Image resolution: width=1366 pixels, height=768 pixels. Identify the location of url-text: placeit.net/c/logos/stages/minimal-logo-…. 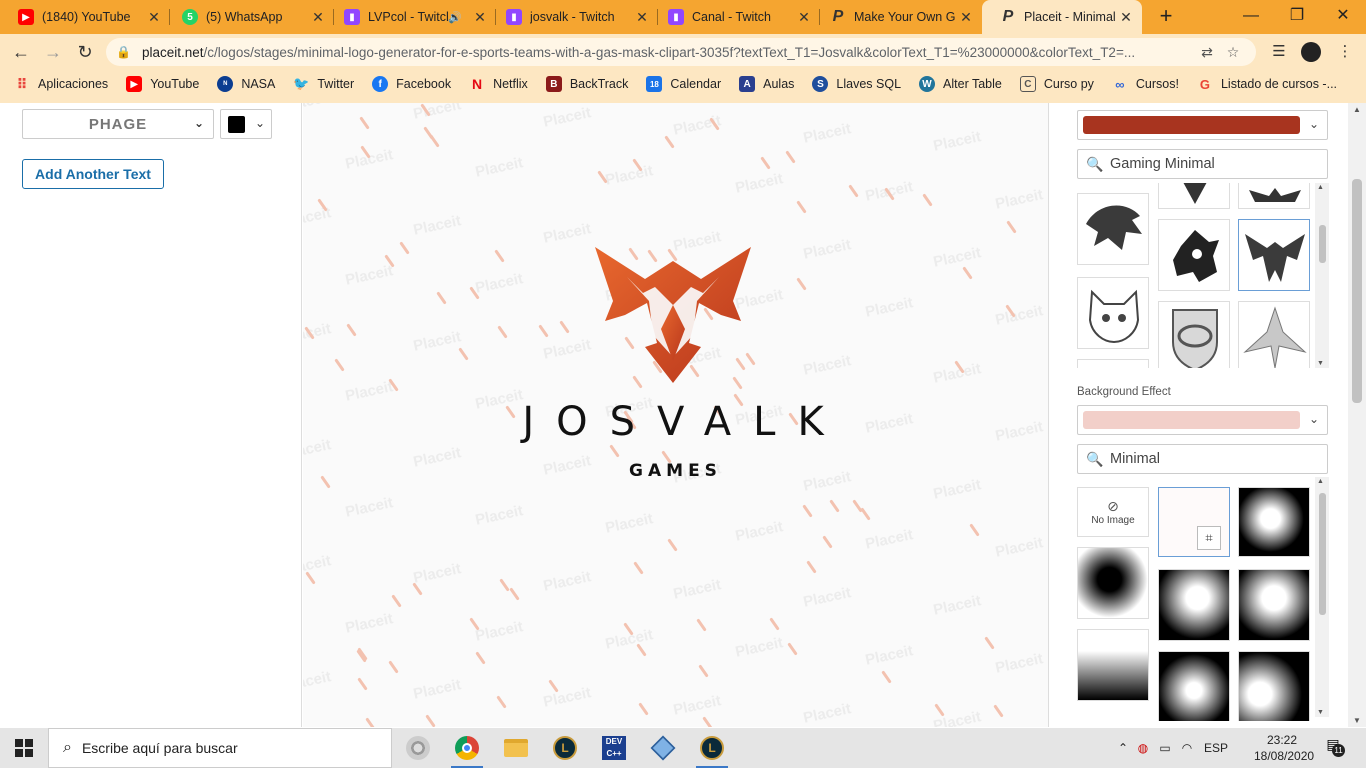
(668, 52).